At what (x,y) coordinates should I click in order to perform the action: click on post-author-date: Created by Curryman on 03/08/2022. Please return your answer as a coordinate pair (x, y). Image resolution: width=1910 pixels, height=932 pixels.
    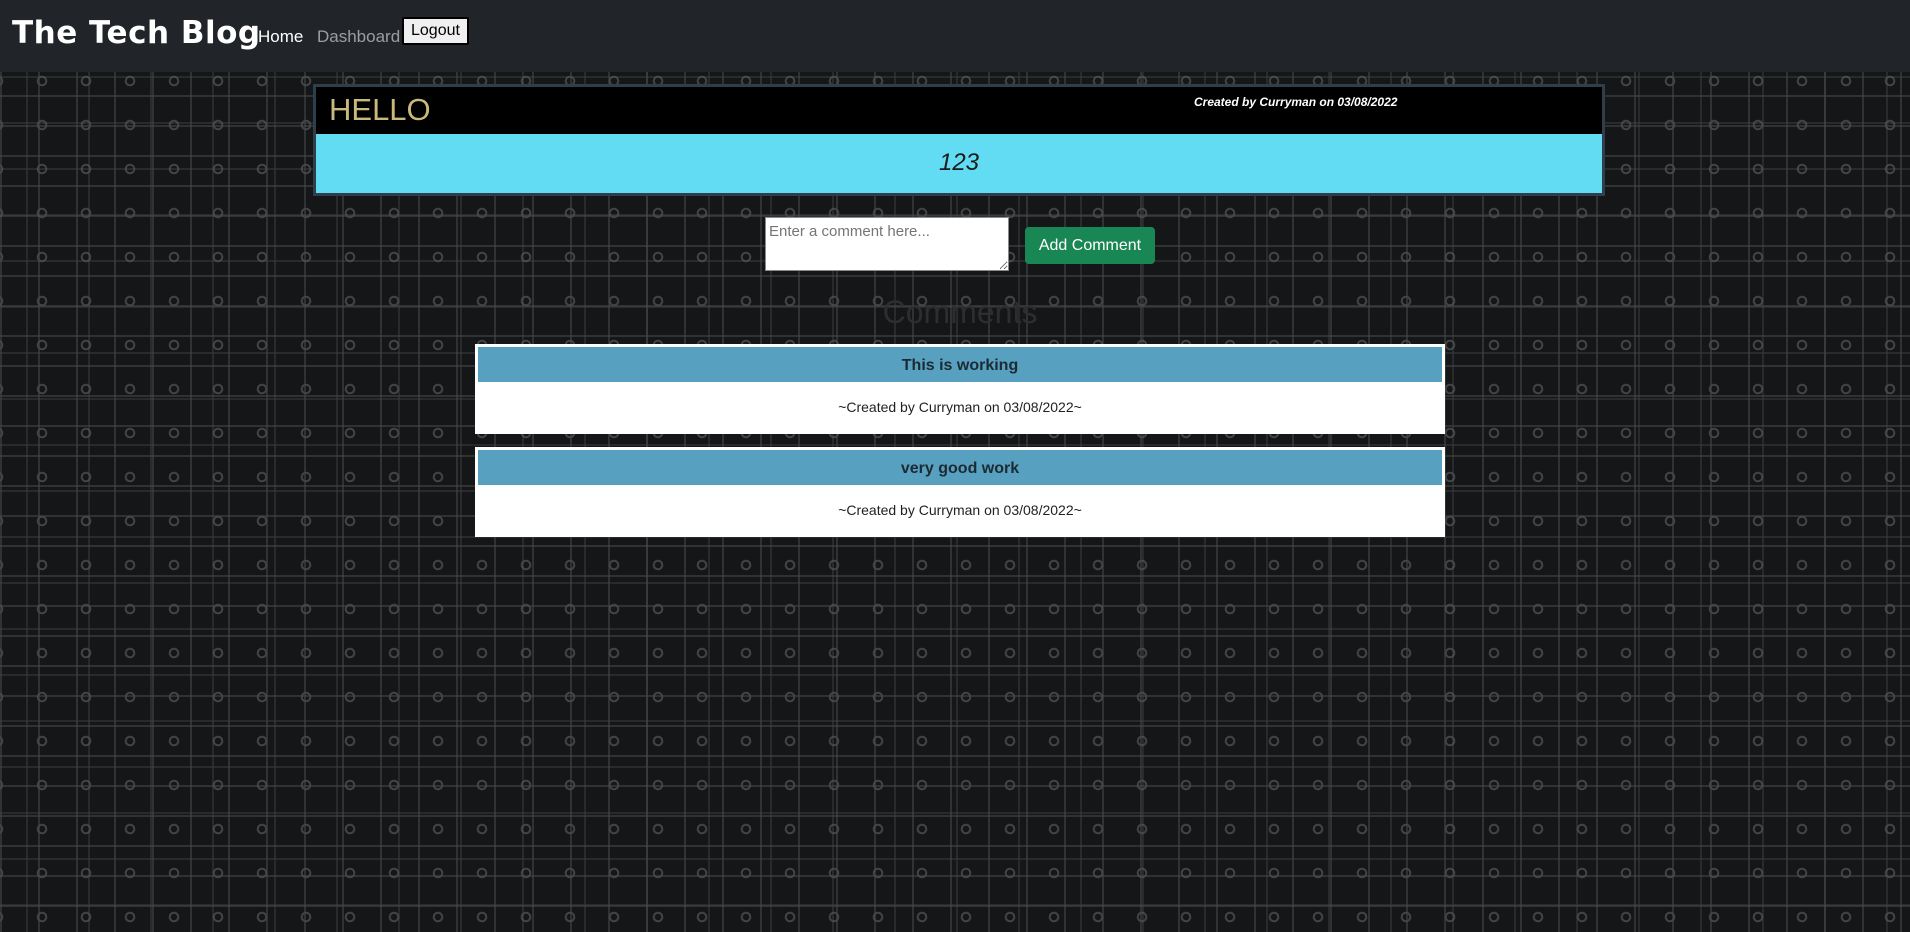
    Looking at the image, I should click on (1296, 102).